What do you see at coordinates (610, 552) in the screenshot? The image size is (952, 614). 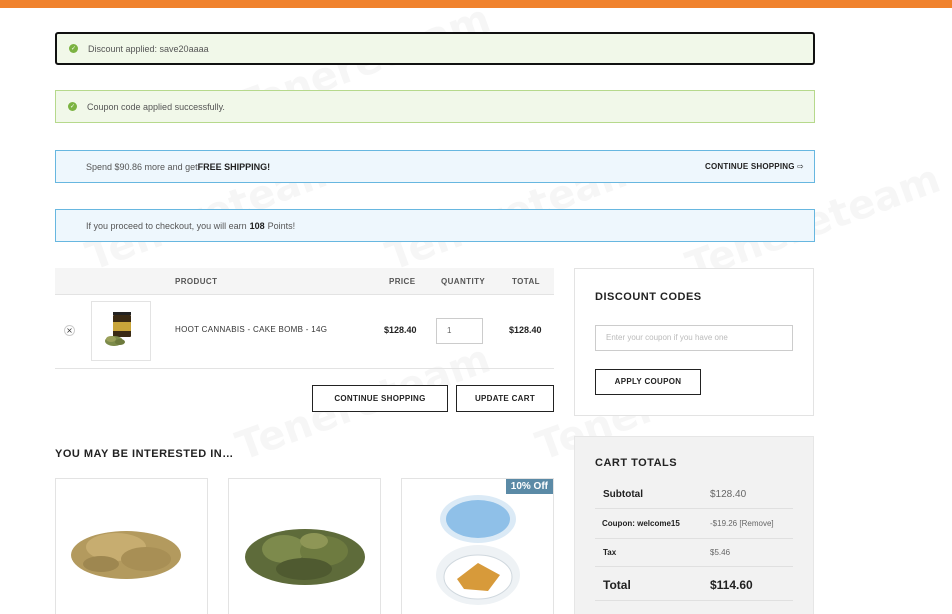 I see `tax-label: Tax` at bounding box center [610, 552].